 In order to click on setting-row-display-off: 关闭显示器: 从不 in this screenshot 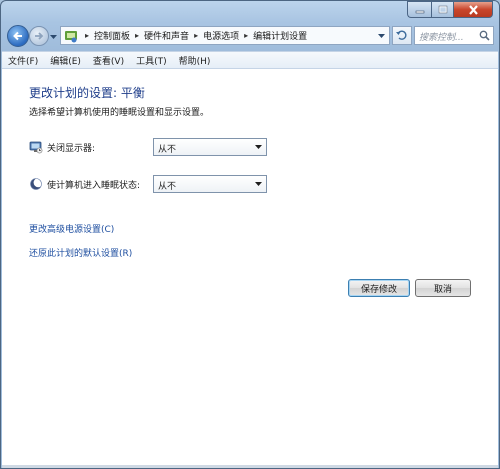, I will do `click(159, 147)`.